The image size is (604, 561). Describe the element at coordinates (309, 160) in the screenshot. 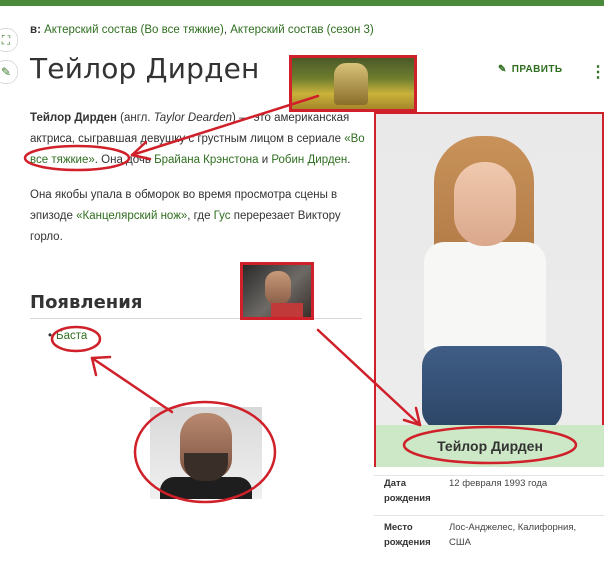

I see `link-robin-dearden: Робин Дирден` at that location.